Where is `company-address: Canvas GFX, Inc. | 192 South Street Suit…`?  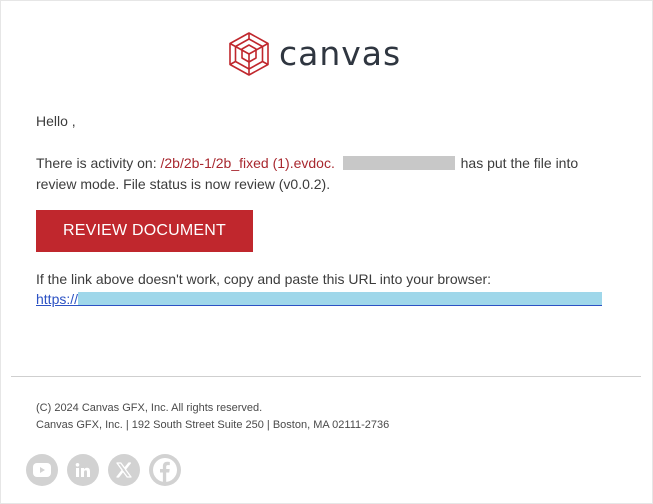 company-address: Canvas GFX, Inc. | 192 South Street Suit… is located at coordinates (213, 425).